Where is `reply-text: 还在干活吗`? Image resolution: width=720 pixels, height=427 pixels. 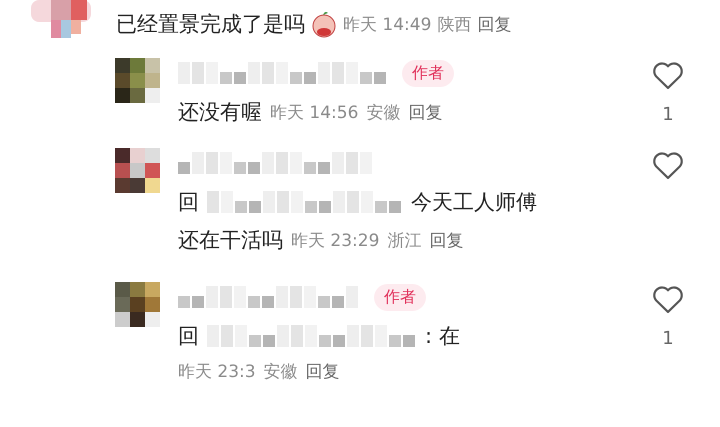
reply-text: 还在干活吗 is located at coordinates (230, 240).